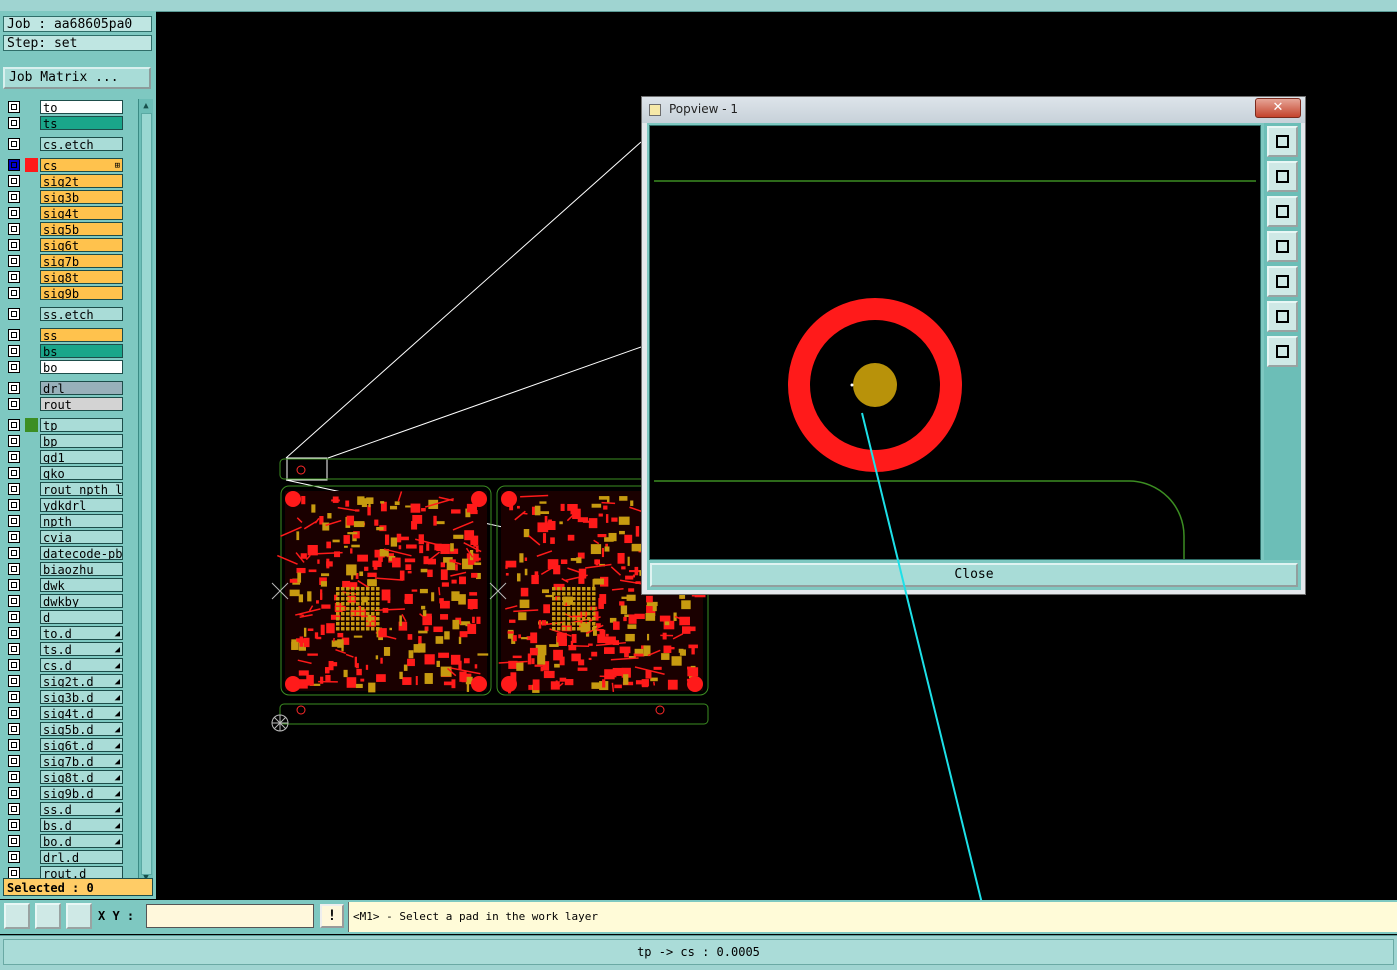 This screenshot has height=970, width=1397. Describe the element at coordinates (382, 591) in the screenshot. I see `pcb-board-left` at that location.